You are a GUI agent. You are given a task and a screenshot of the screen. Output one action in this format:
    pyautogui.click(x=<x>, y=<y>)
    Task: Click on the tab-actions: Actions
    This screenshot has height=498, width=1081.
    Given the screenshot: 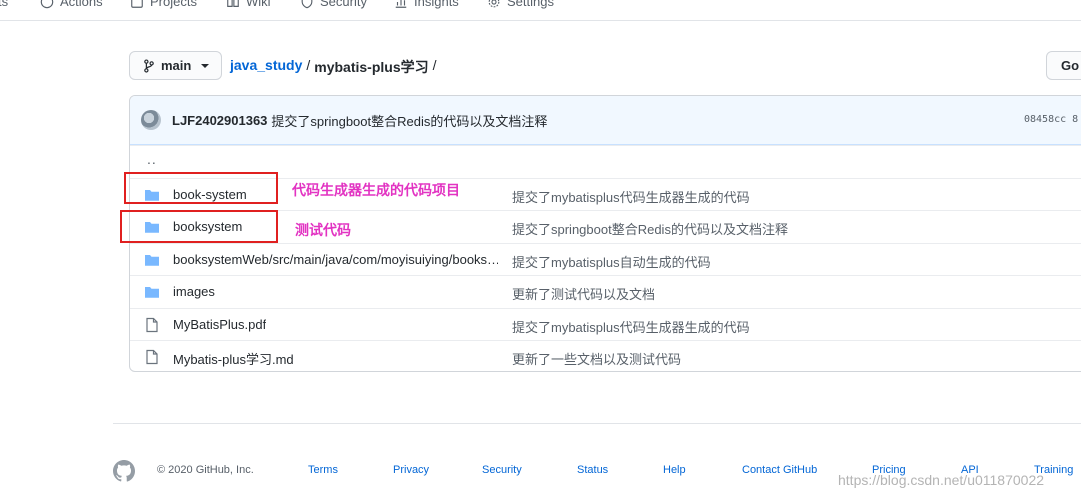 What is the action you would take?
    pyautogui.click(x=71, y=4)
    